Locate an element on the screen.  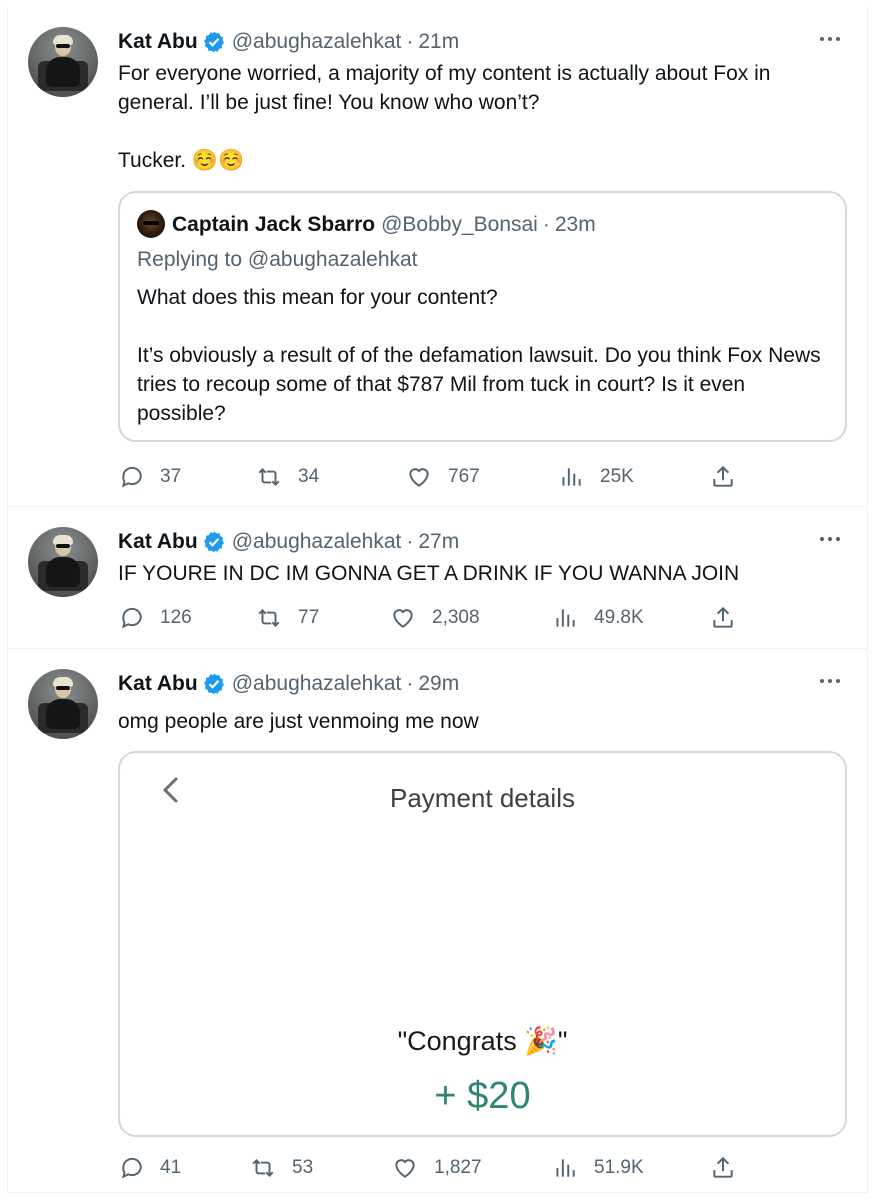
like-button: 767 is located at coordinates (443, 477).